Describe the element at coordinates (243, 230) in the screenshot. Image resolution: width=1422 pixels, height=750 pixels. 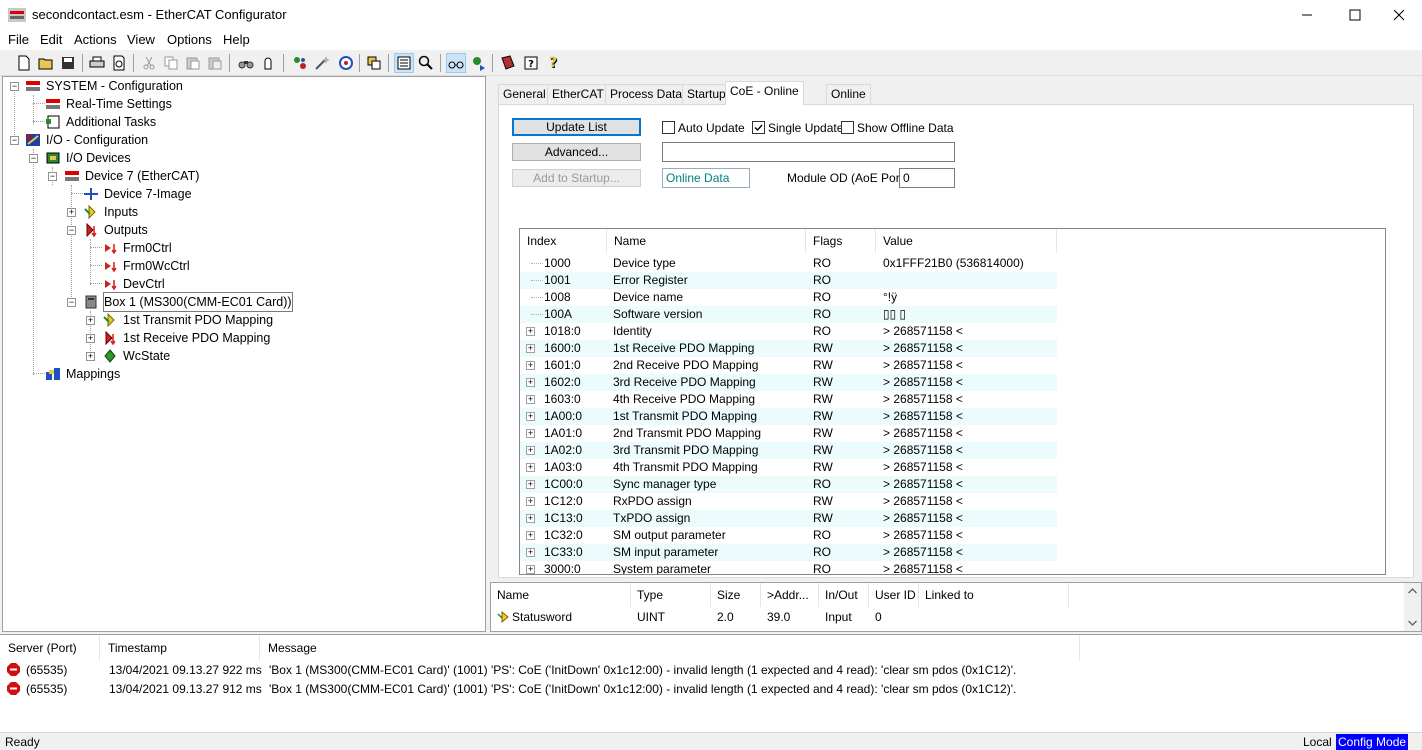
I see `tree-node-outputs: − Outputs` at that location.